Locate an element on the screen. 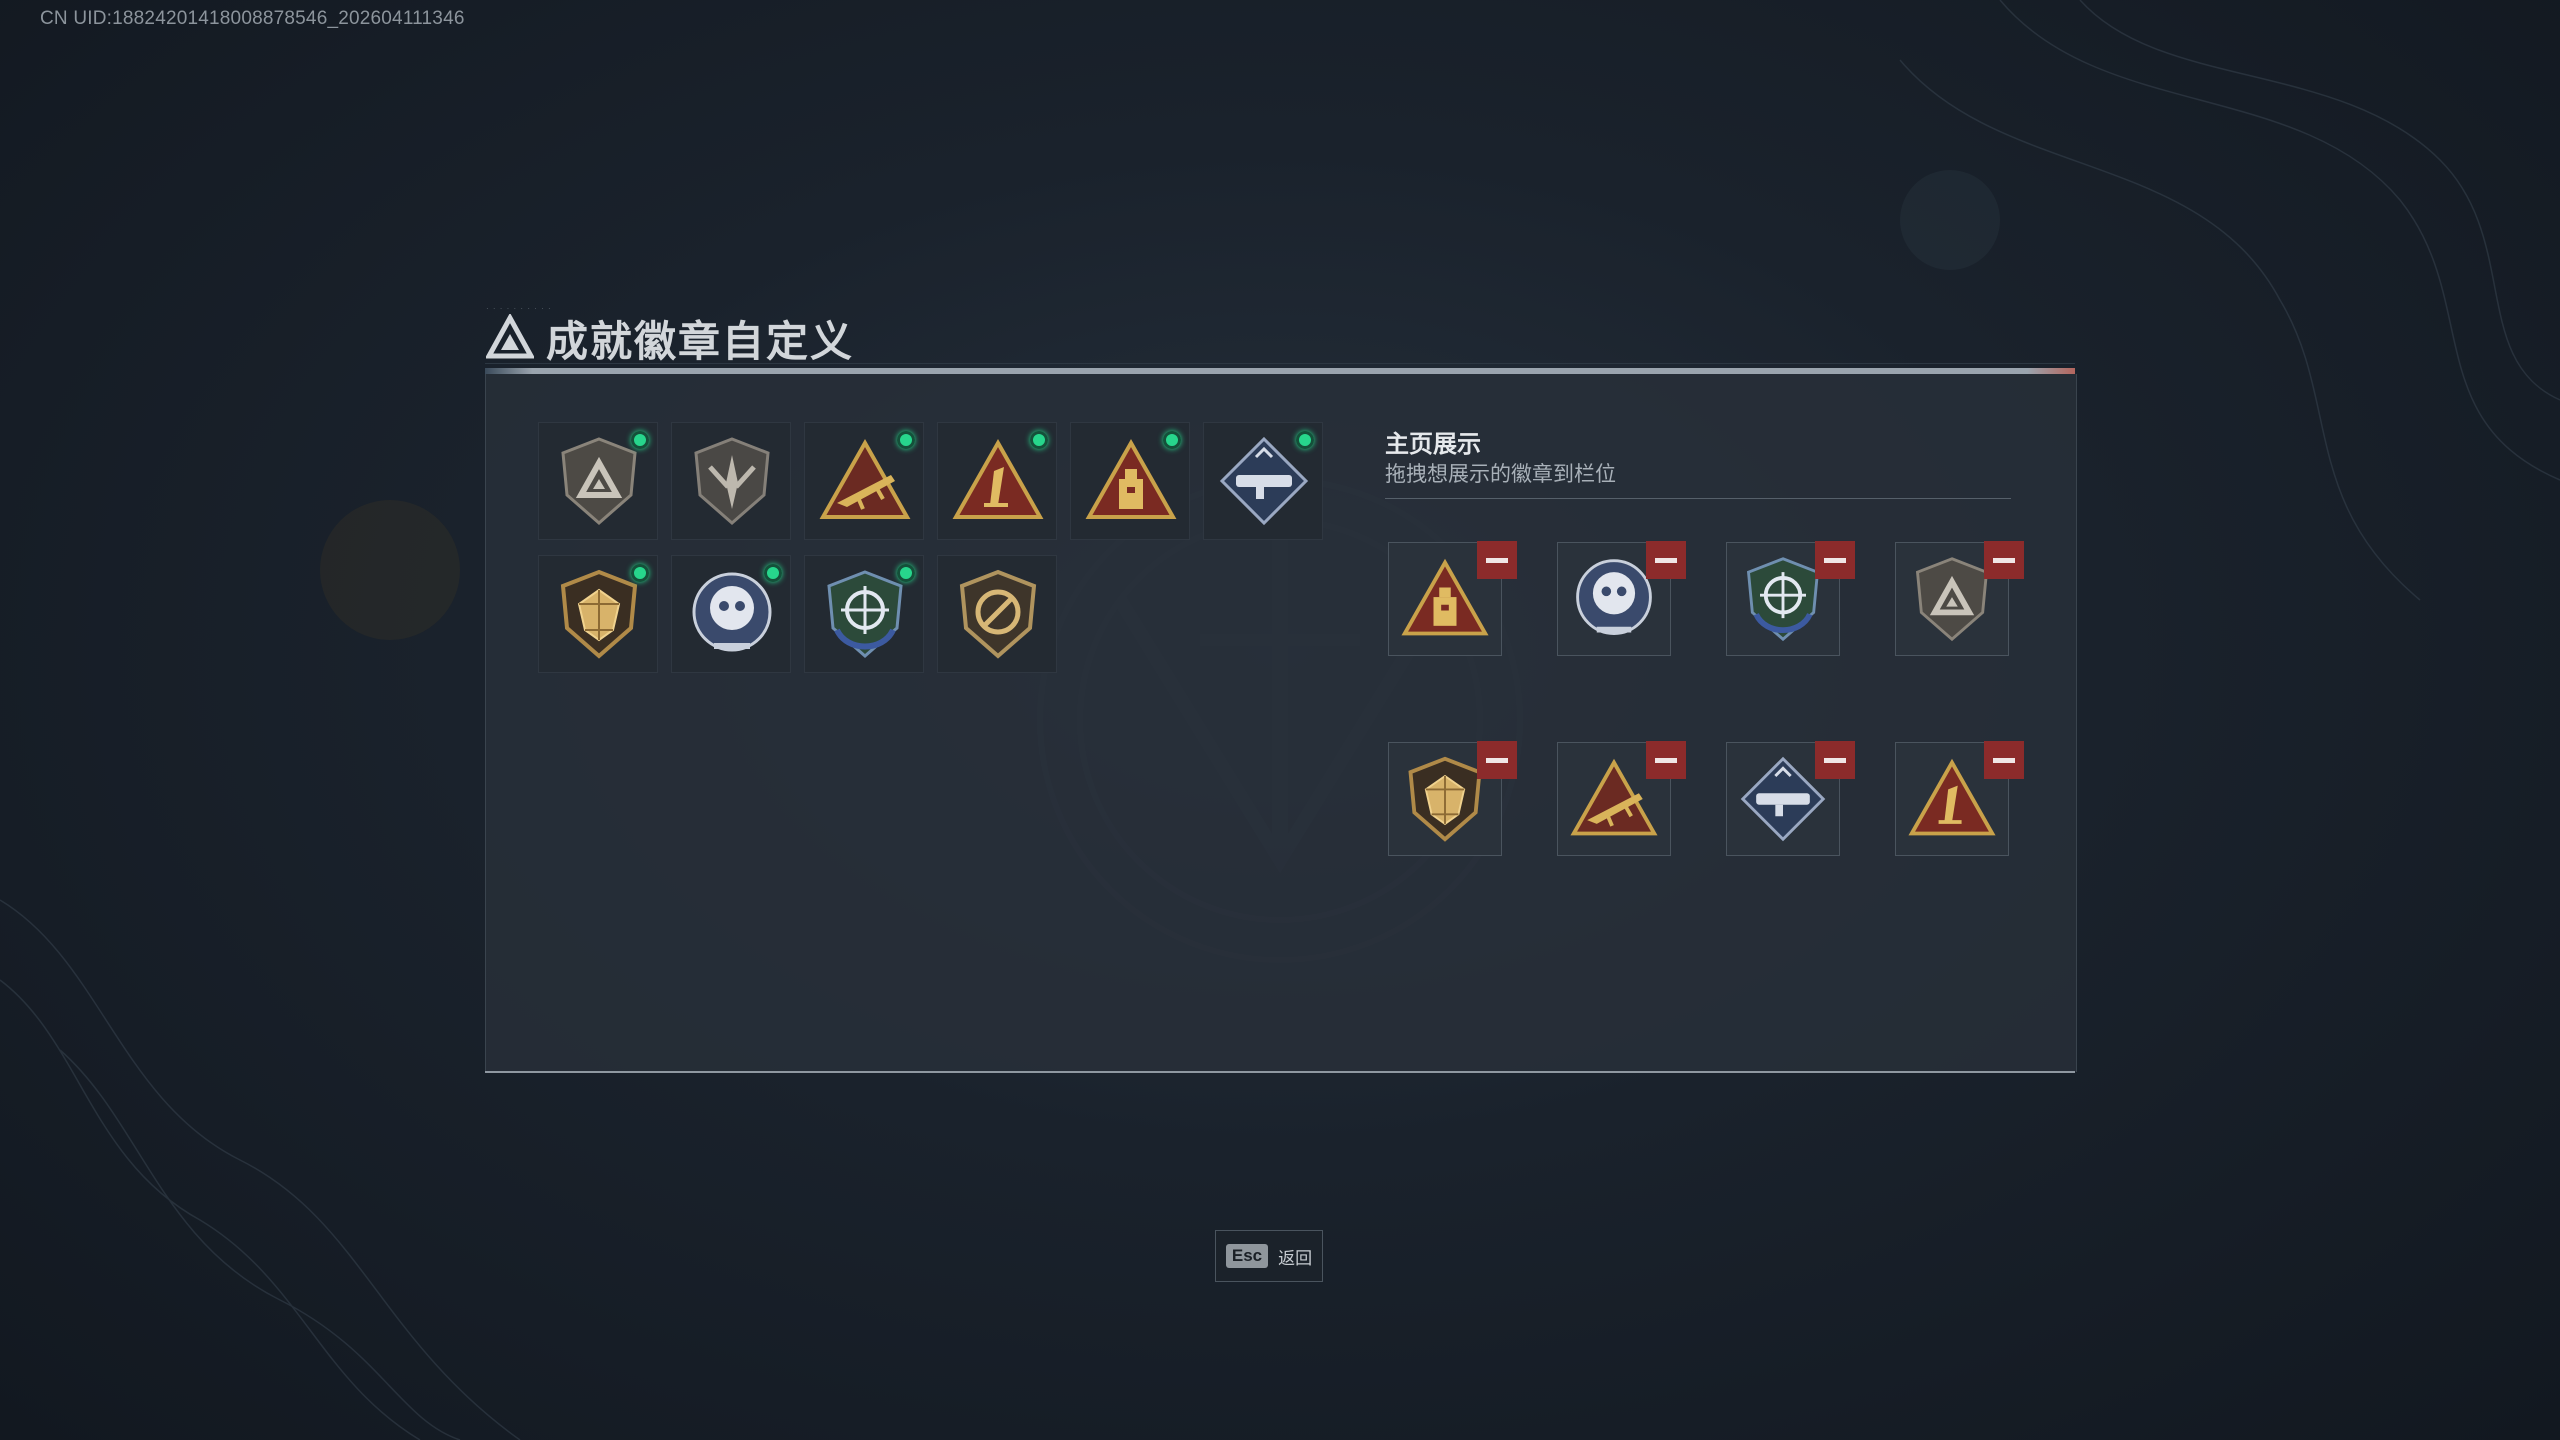  back-button: Esc 返回 is located at coordinates (1269, 1256).